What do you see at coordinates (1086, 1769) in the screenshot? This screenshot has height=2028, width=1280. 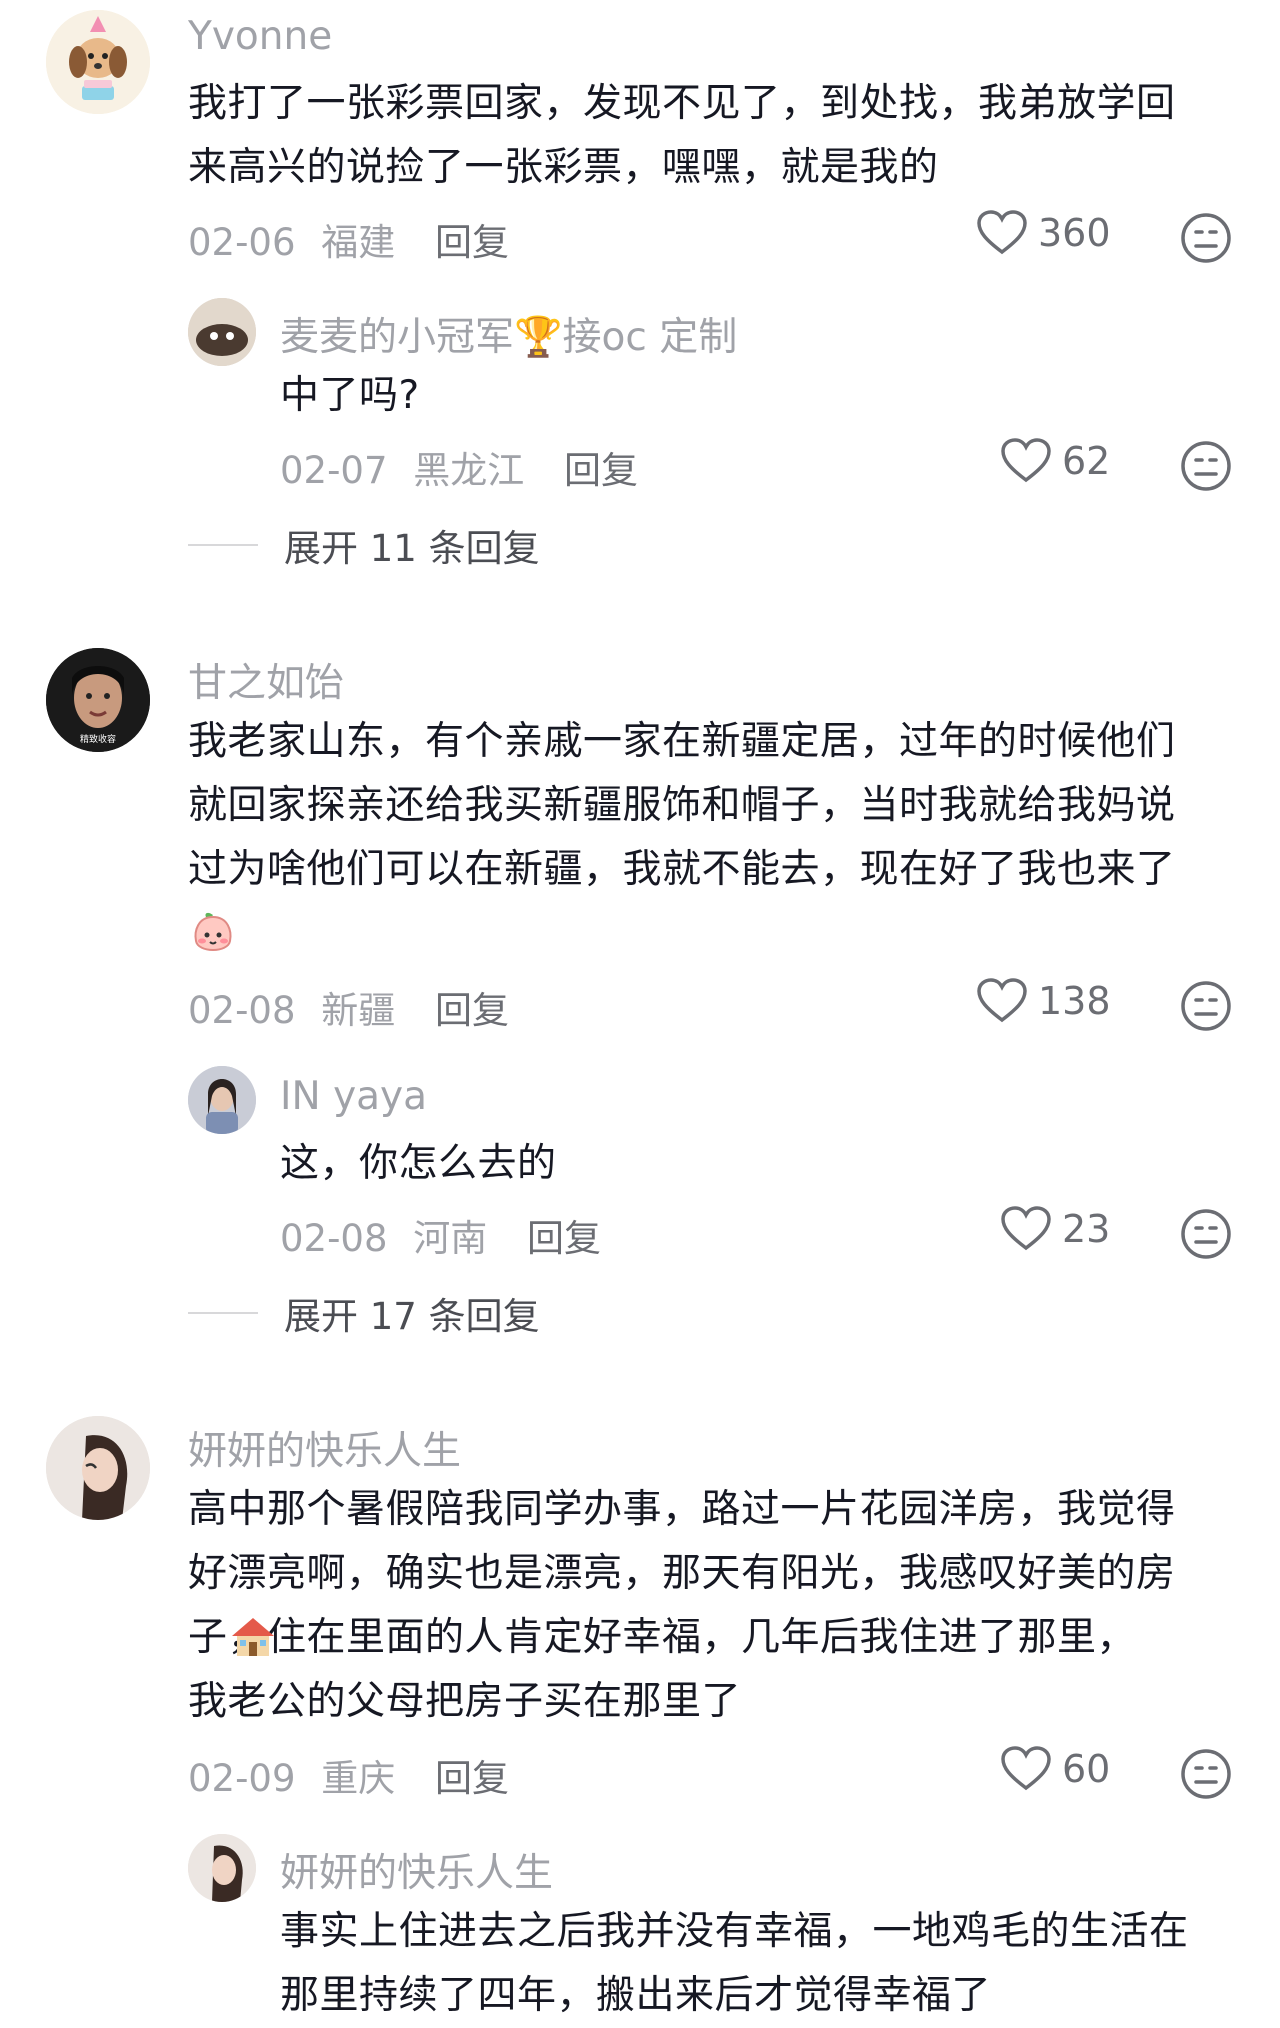 I see `like-count: 60` at bounding box center [1086, 1769].